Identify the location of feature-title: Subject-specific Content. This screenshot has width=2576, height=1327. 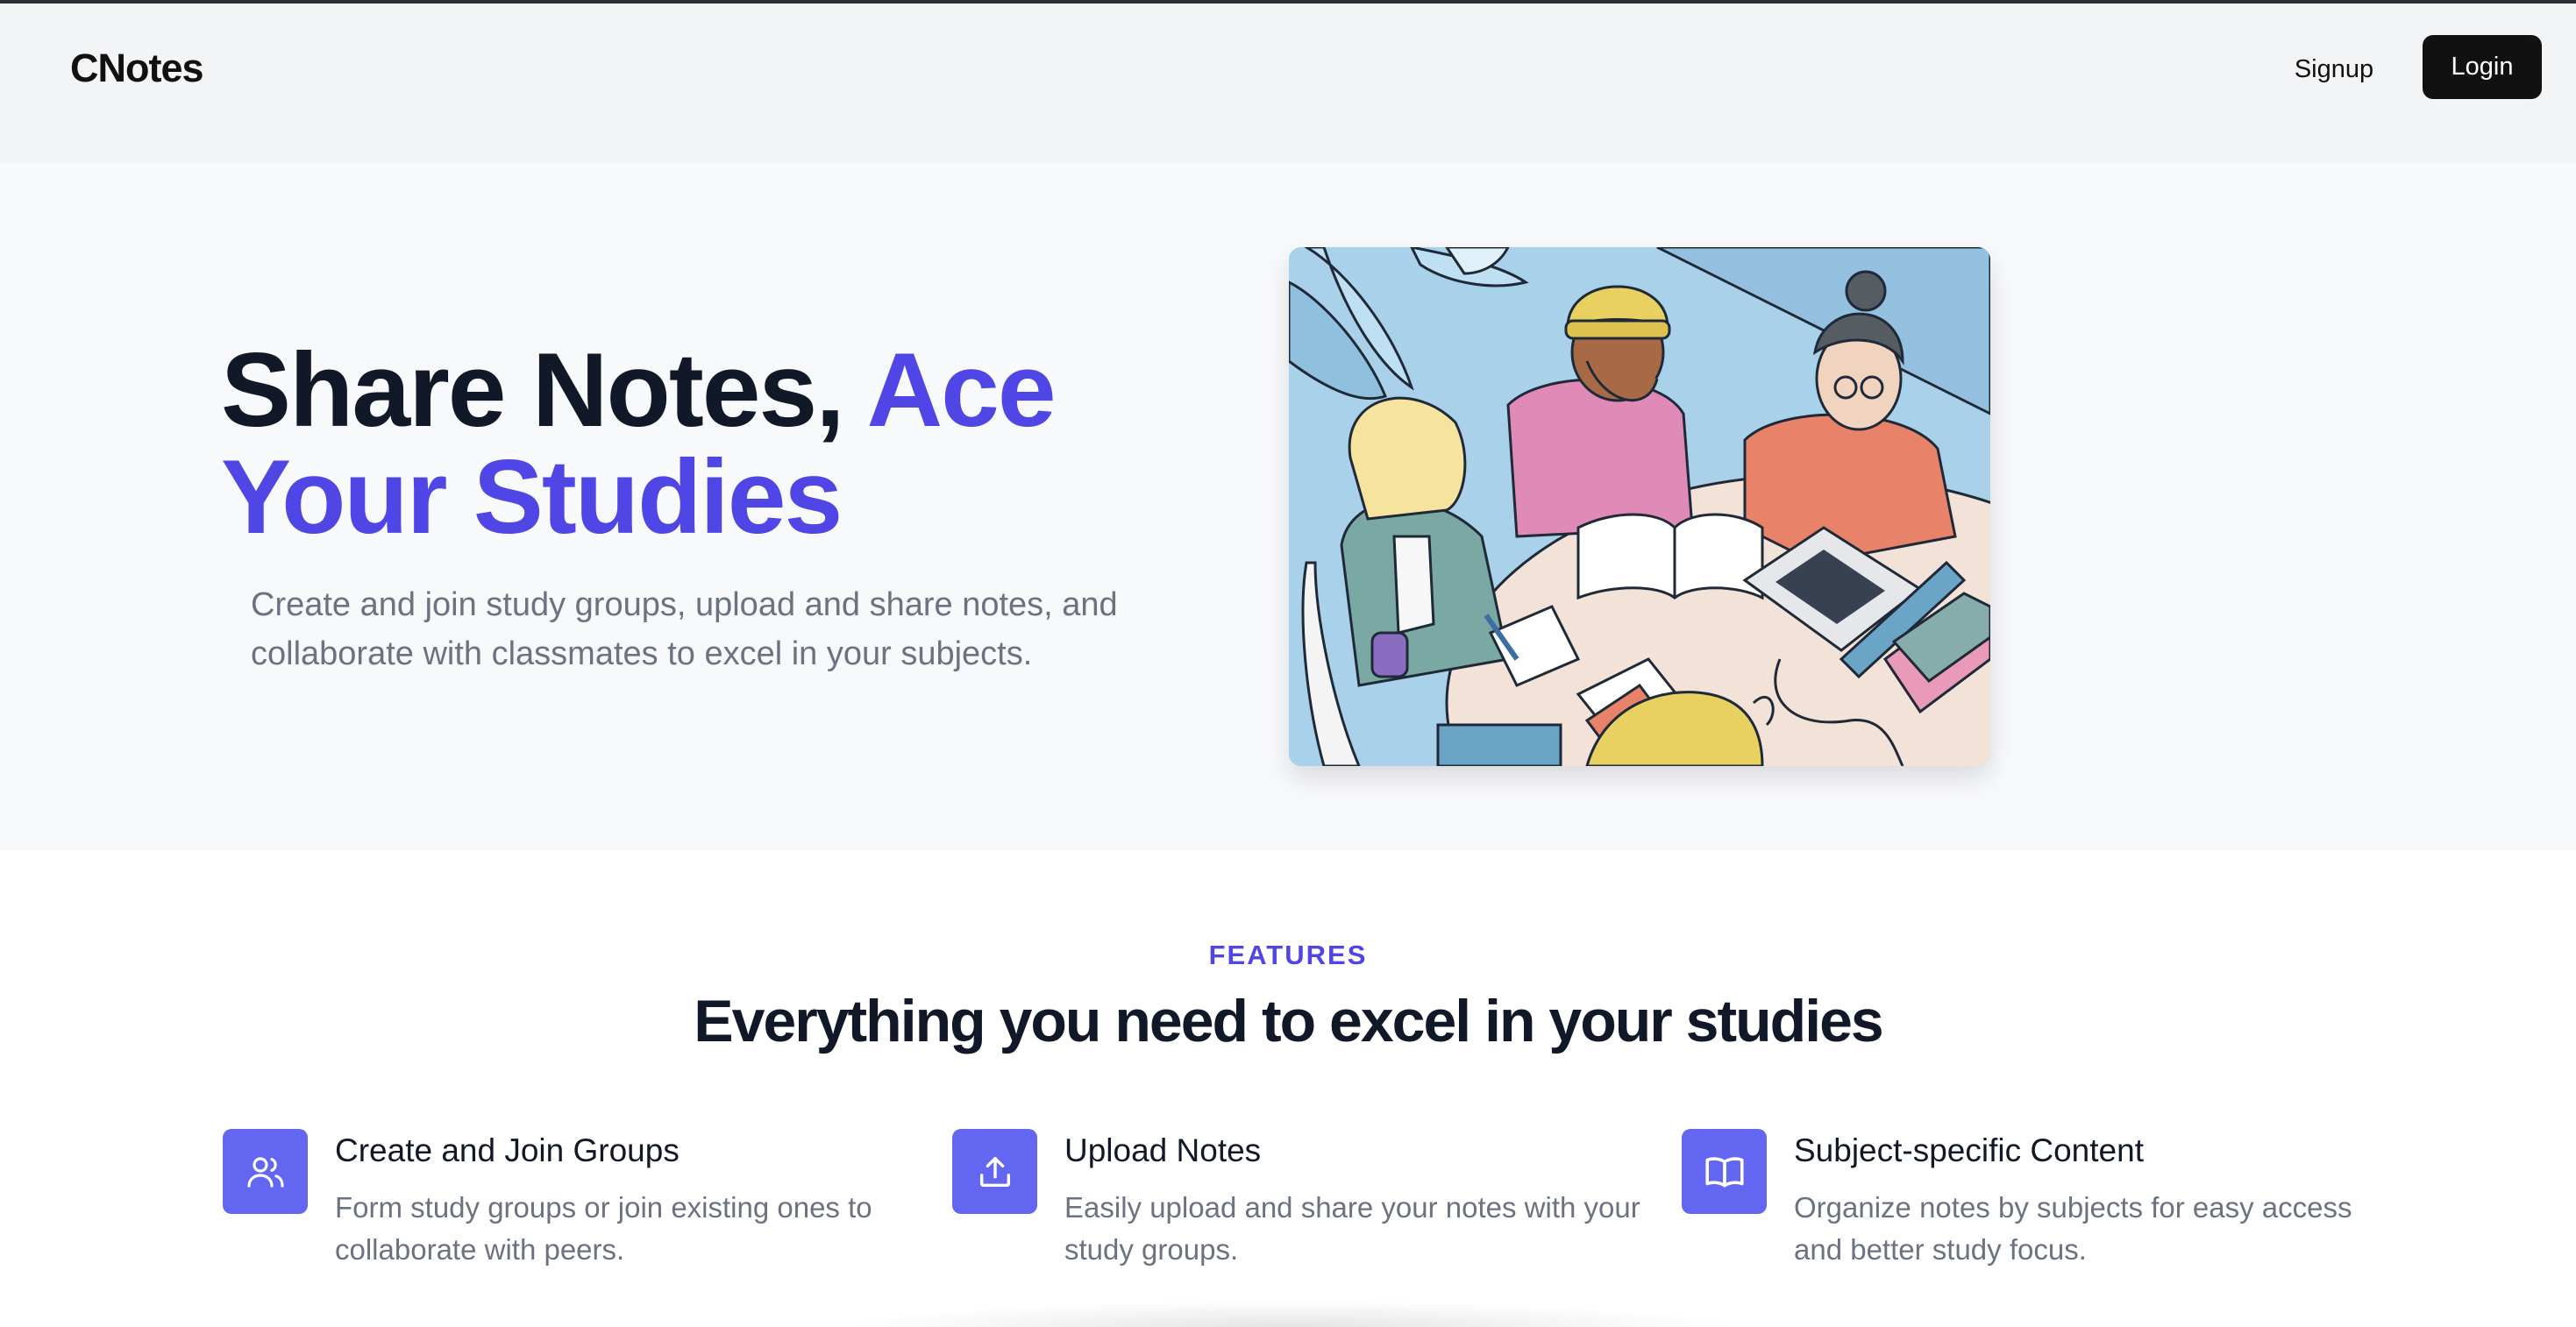
(1969, 1150).